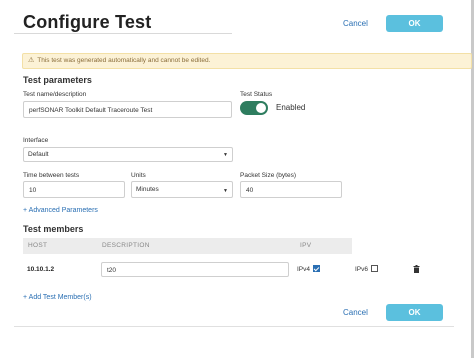 The height and width of the screenshot is (358, 474). I want to click on title-divider, so click(123, 33).